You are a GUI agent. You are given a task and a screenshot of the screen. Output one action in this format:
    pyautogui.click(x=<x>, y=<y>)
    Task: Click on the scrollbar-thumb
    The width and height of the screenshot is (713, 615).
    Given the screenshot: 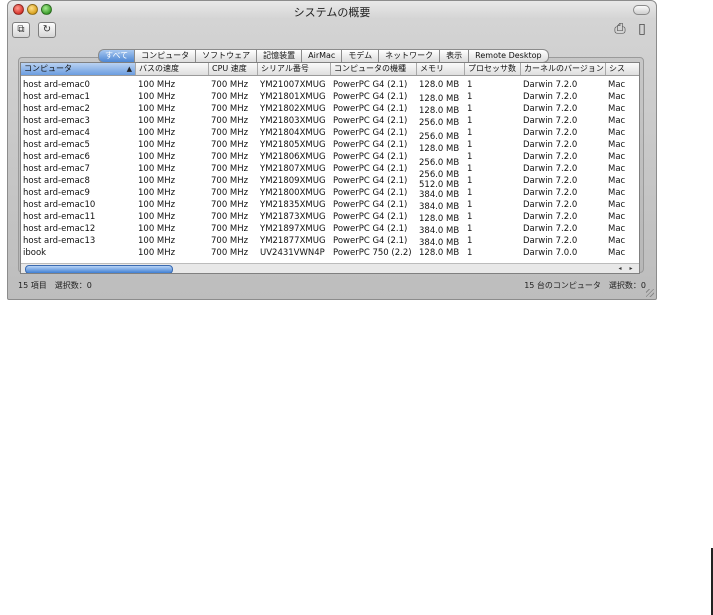 What is the action you would take?
    pyautogui.click(x=99, y=269)
    